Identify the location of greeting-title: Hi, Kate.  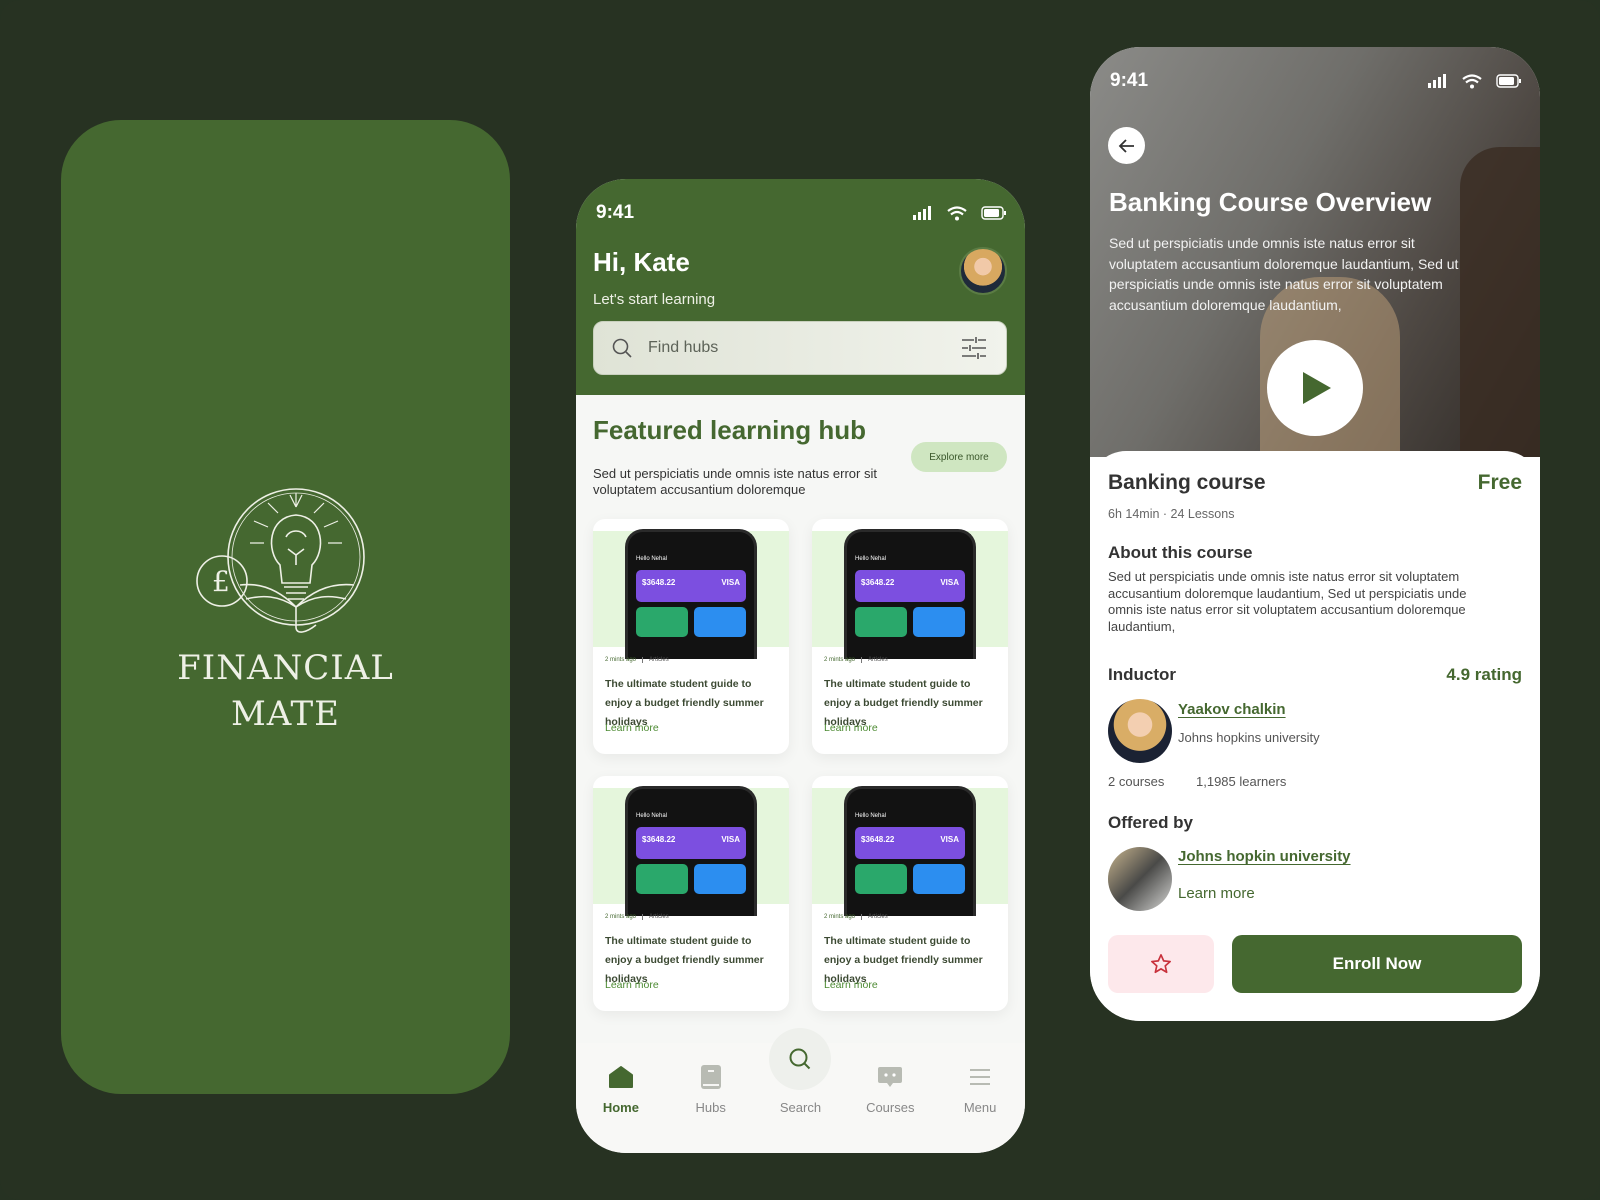
(641, 262).